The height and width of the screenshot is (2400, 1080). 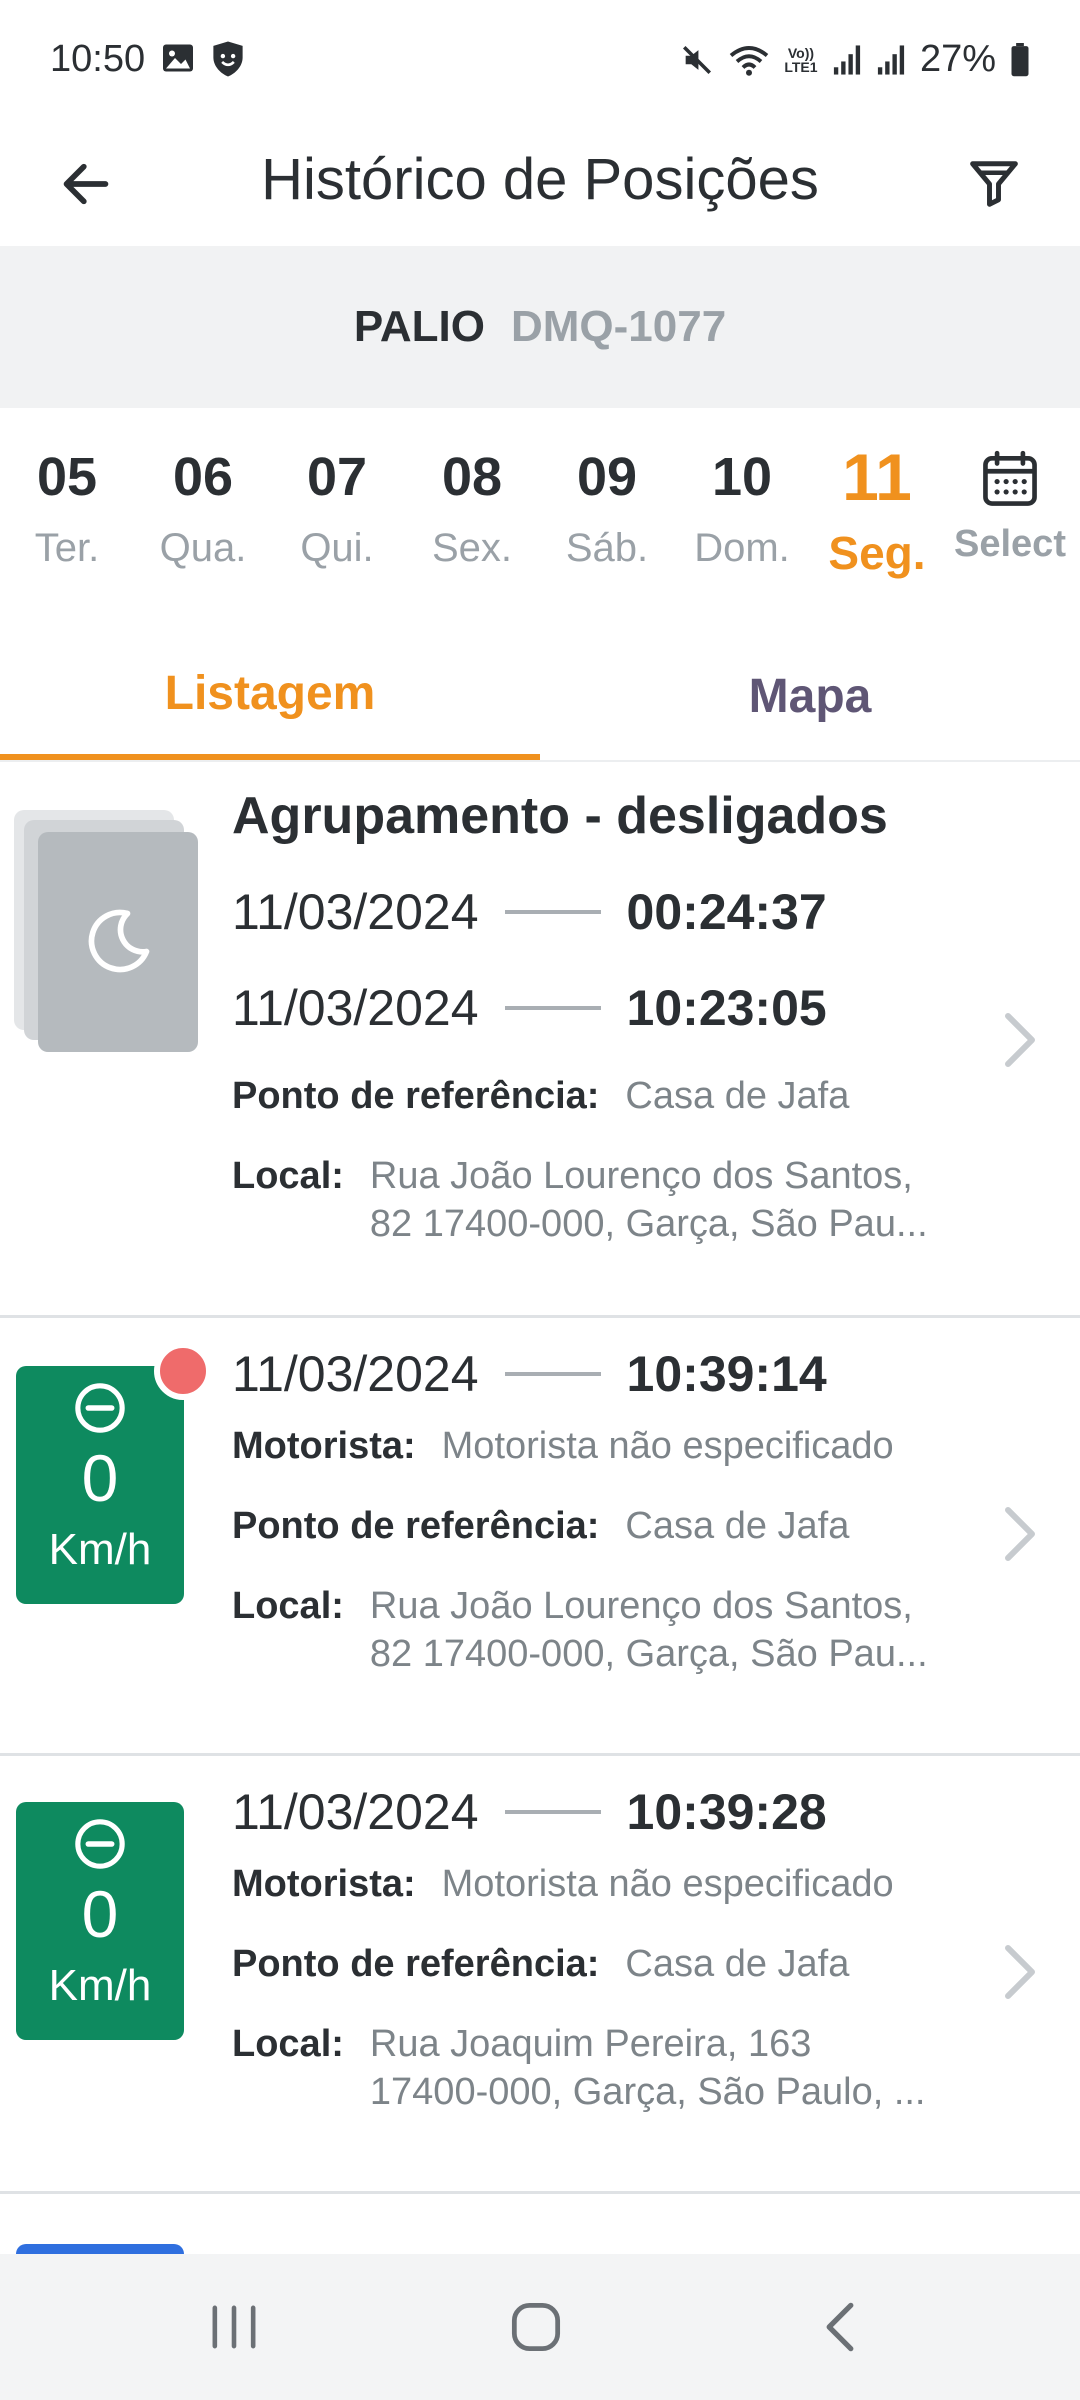 What do you see at coordinates (67, 548) in the screenshot?
I see `day-weekday: Ter.` at bounding box center [67, 548].